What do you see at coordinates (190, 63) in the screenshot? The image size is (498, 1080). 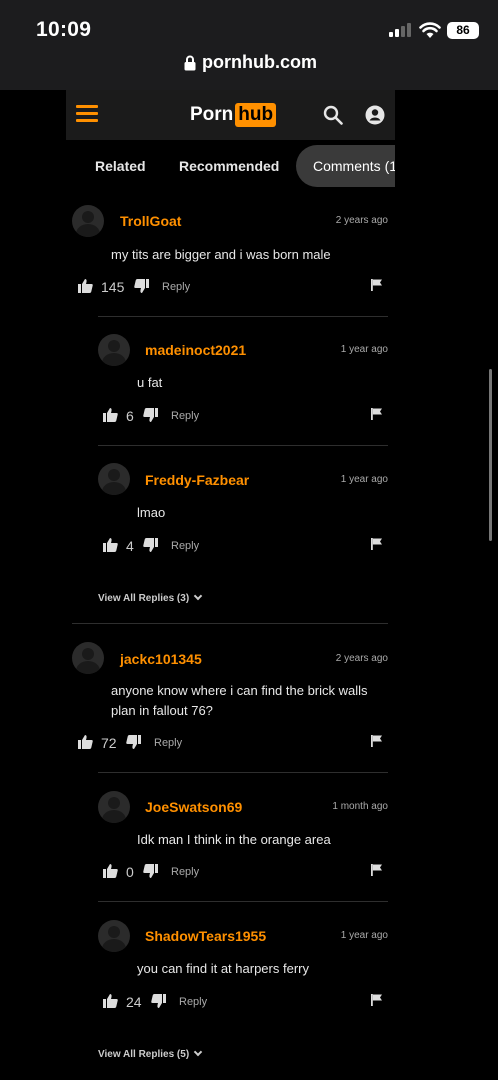 I see `lock-icon` at bounding box center [190, 63].